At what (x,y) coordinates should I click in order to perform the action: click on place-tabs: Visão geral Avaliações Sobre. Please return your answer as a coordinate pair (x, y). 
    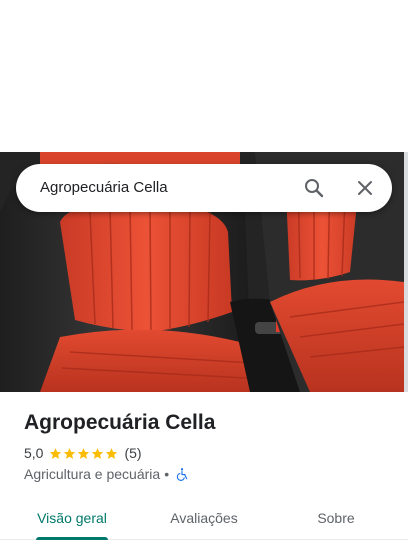
    Looking at the image, I should click on (204, 518).